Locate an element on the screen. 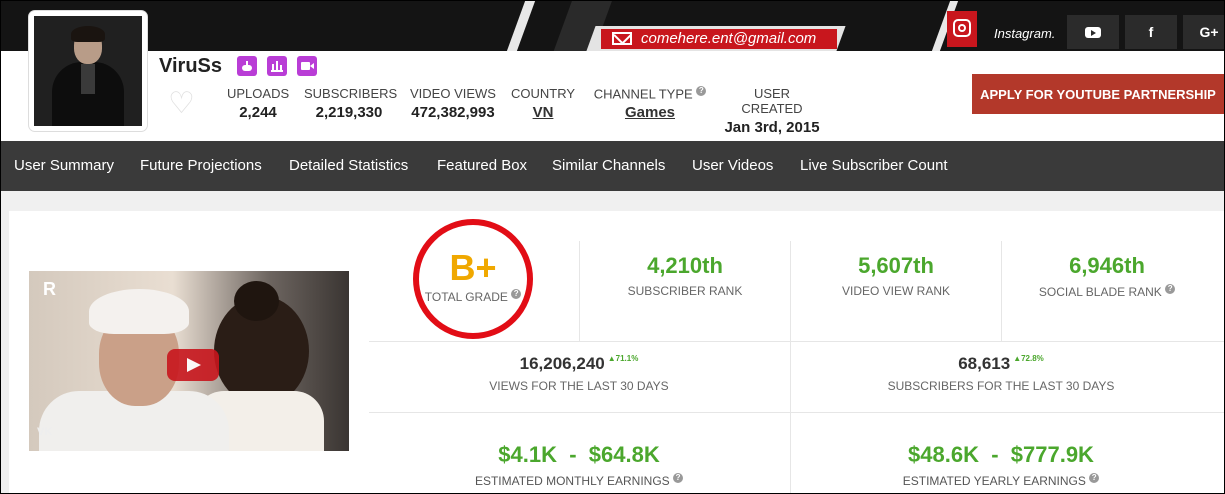 The width and height of the screenshot is (1225, 494). nav-live-subscriber-count: Live Subscriber Count is located at coordinates (874, 165).